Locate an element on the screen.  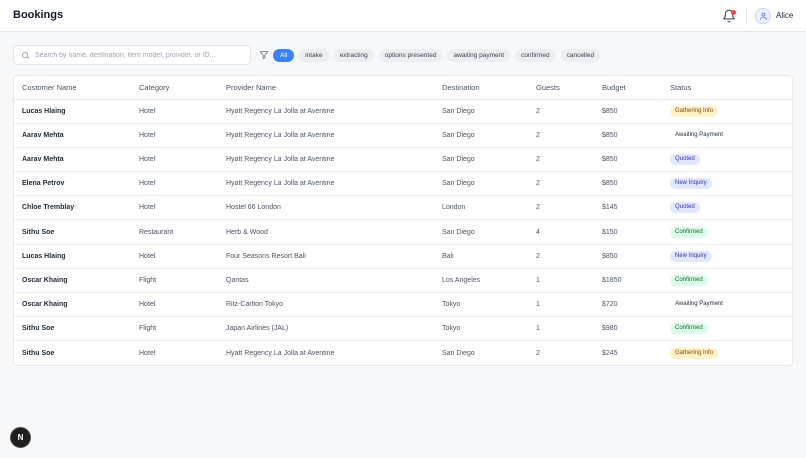
filter-chip-intake: intake is located at coordinates (314, 55).